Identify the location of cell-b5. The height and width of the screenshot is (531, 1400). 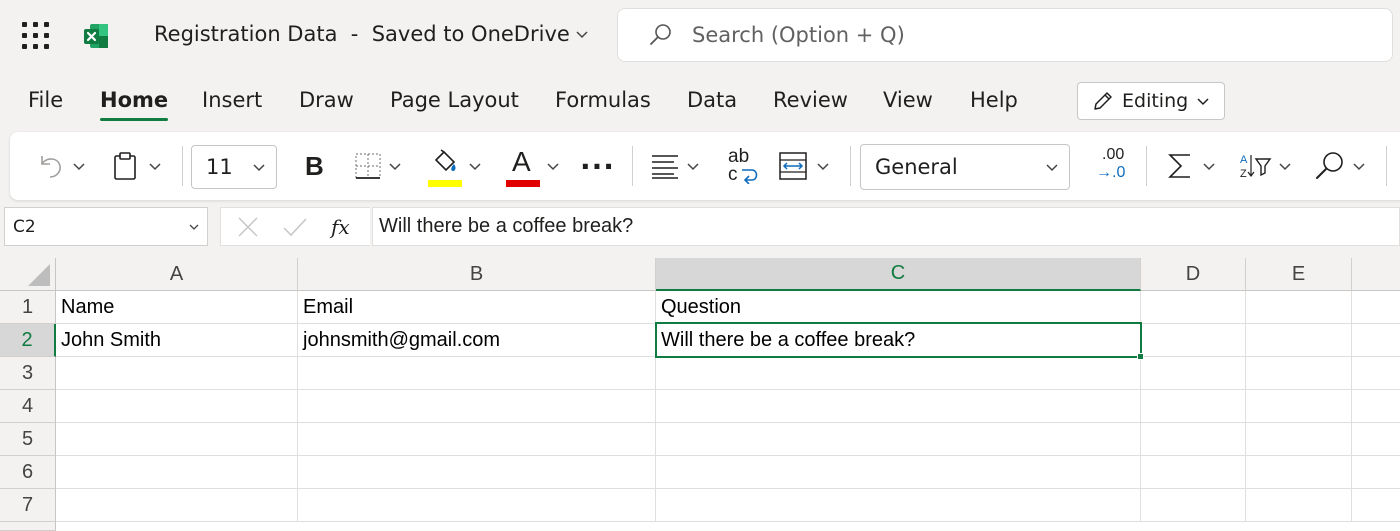
(477, 439).